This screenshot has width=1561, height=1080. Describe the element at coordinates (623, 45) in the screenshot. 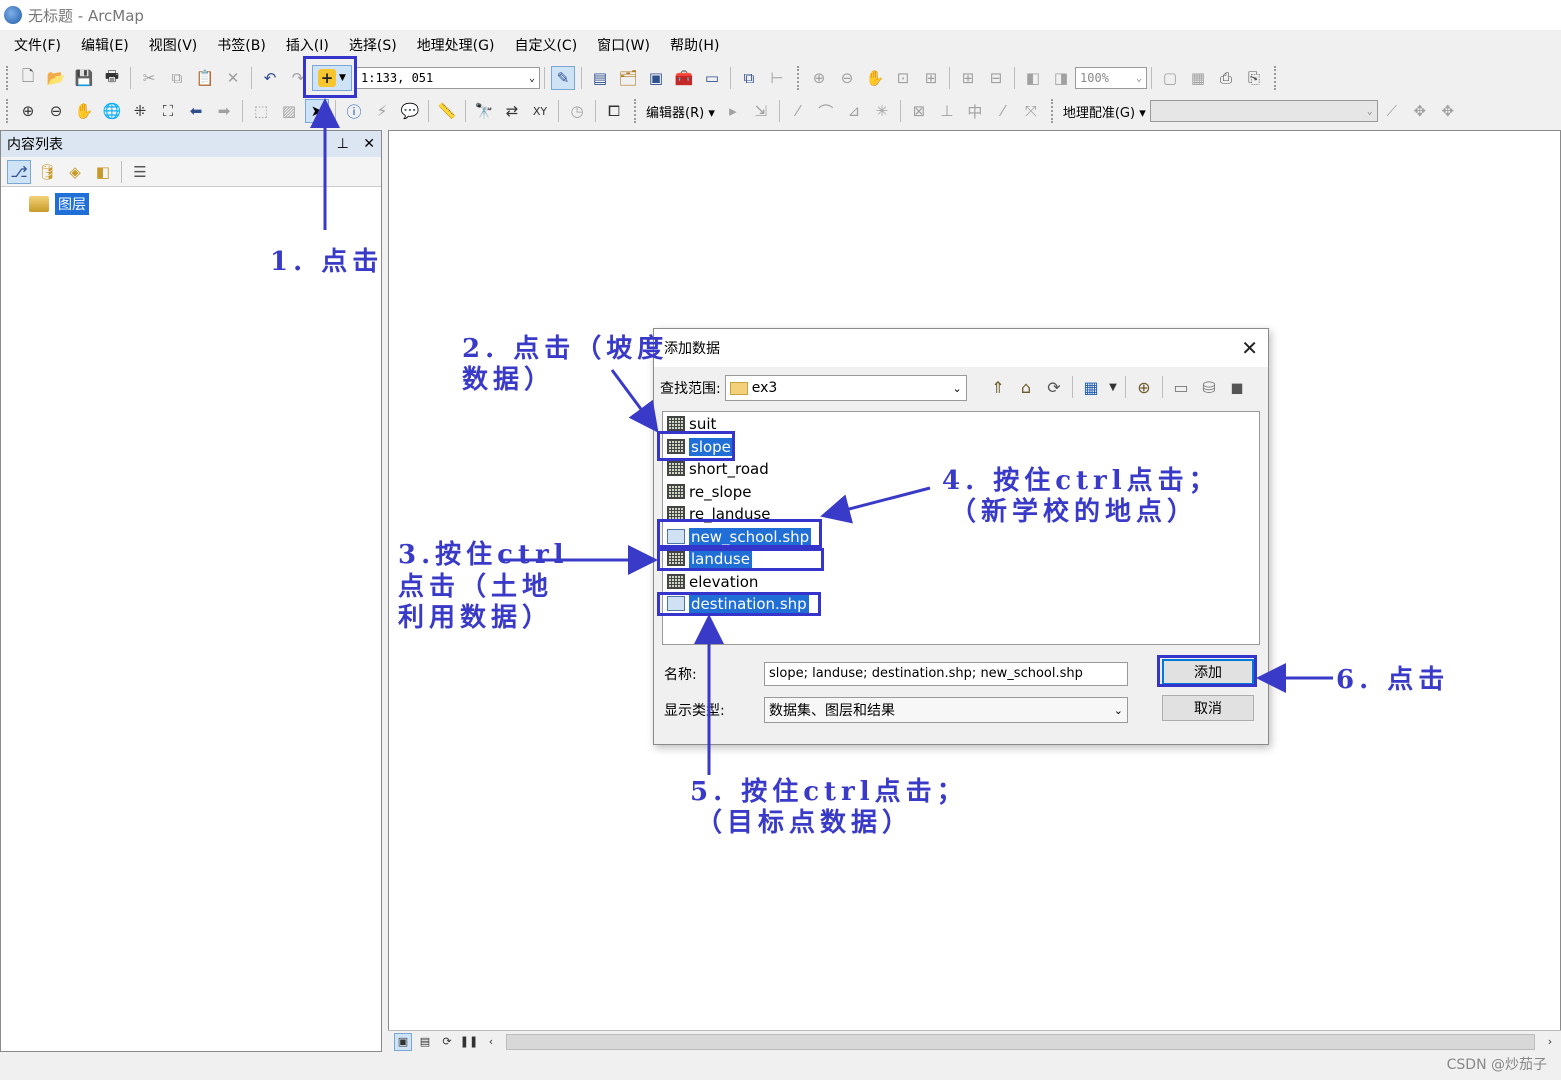

I see `menu-windows: 窗口(W)` at that location.